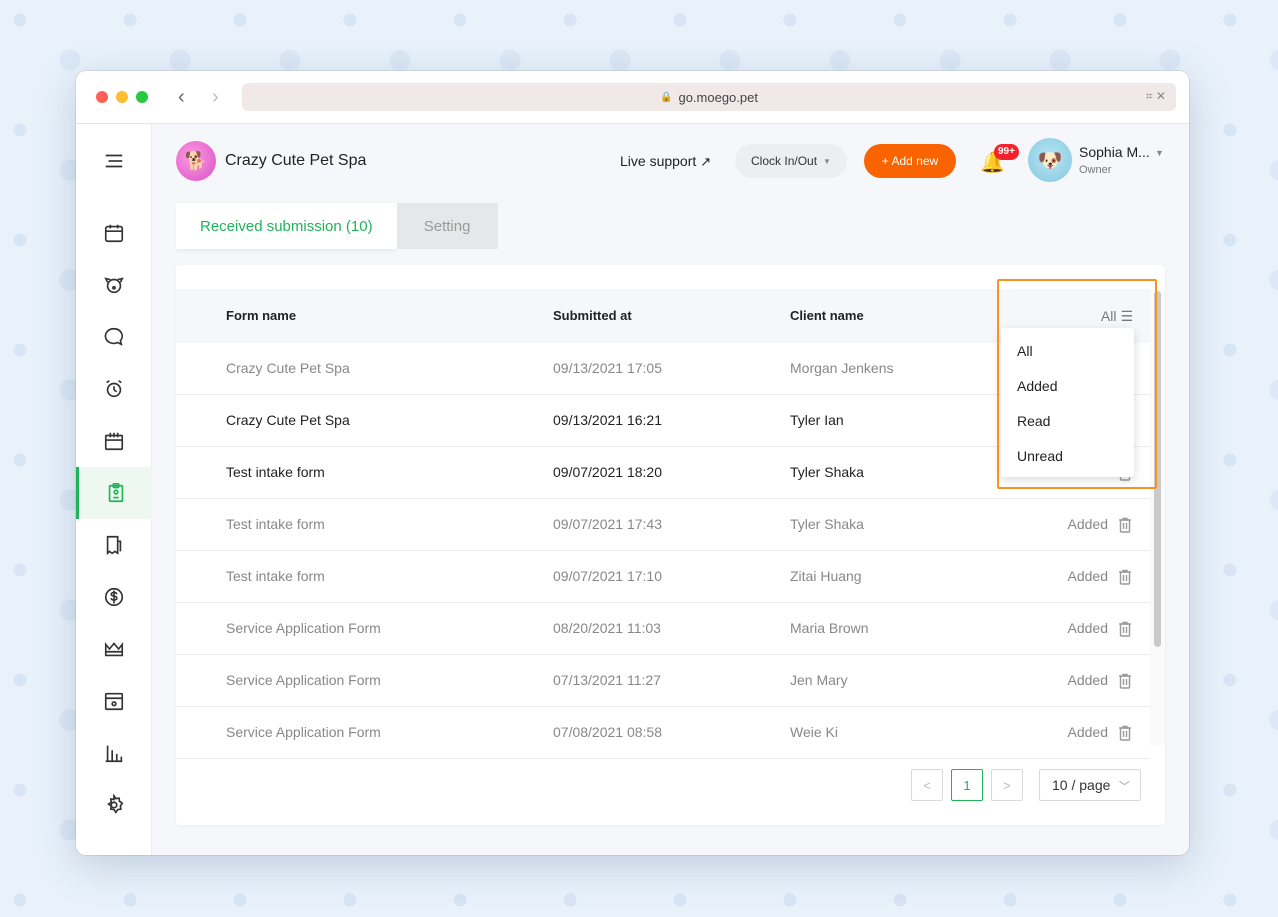  I want to click on page-size-select: 10 / page ﹀, so click(1090, 785).